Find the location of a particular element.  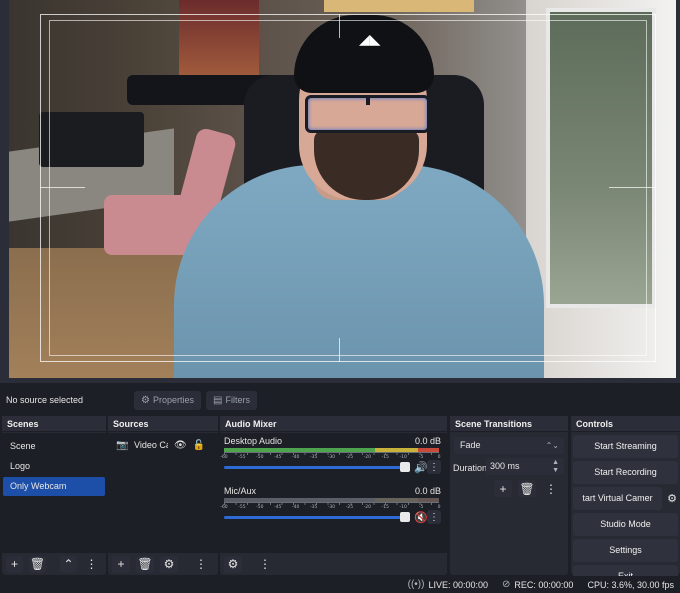

transition-toolbar: + 🗑 ⋮ is located at coordinates (530, 488).